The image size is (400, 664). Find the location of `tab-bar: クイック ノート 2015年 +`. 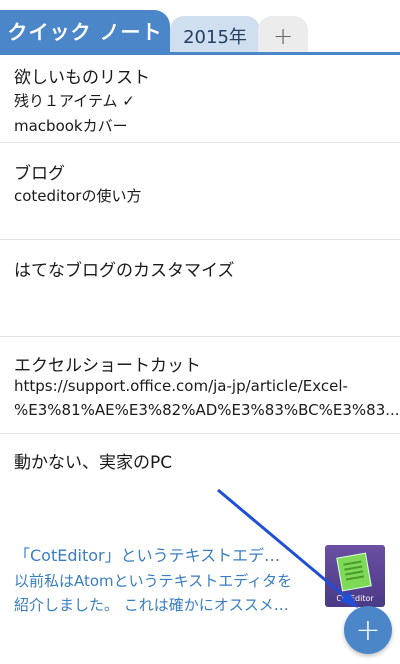

tab-bar: クイック ノート 2015年 + is located at coordinates (200, 30).